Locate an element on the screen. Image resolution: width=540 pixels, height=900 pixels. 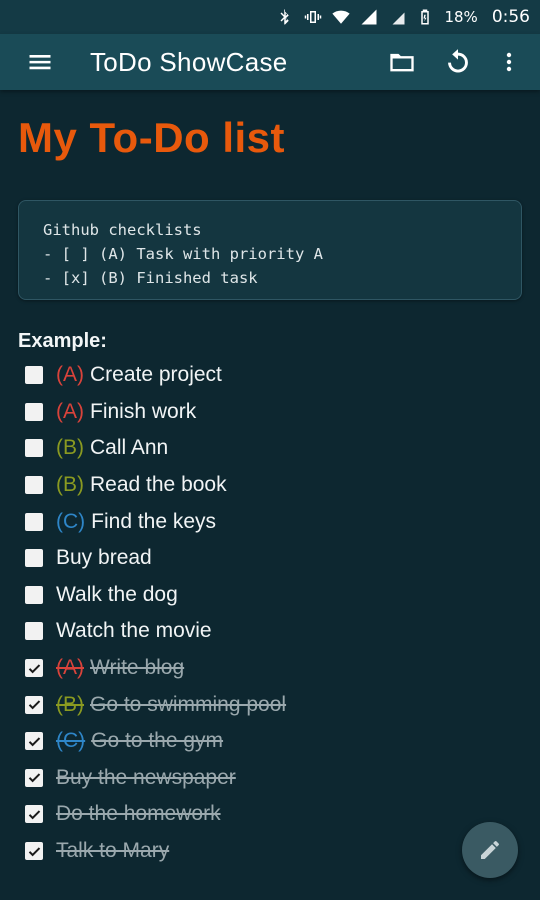
task-label: Read the book is located at coordinates (158, 485).